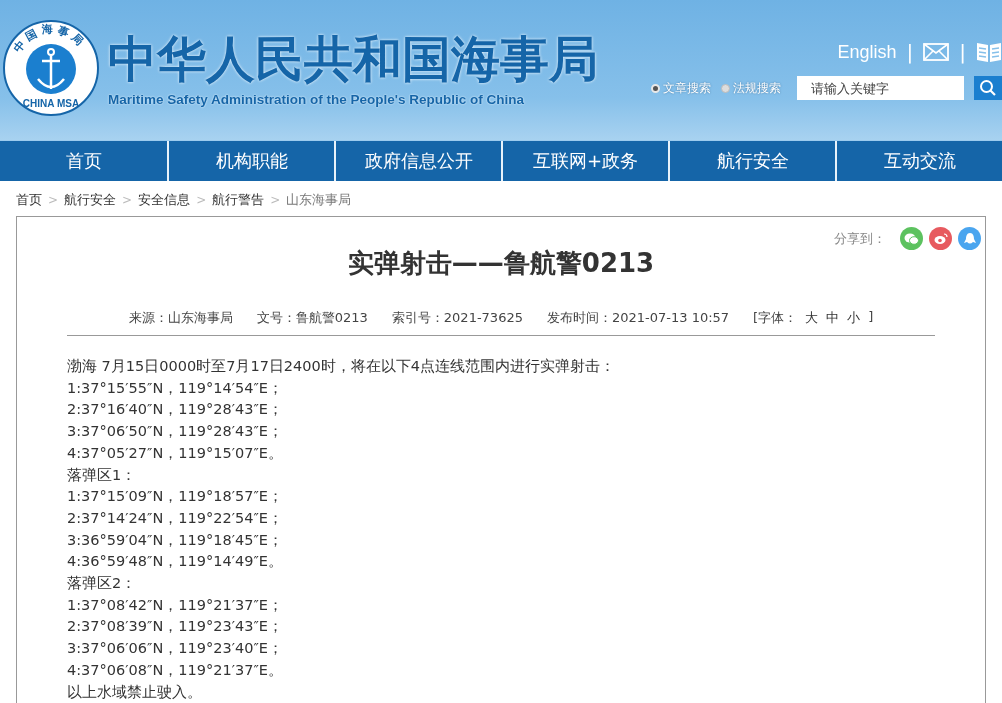 This screenshot has width=1002, height=703. I want to click on share-label: 分享到：, so click(860, 238).